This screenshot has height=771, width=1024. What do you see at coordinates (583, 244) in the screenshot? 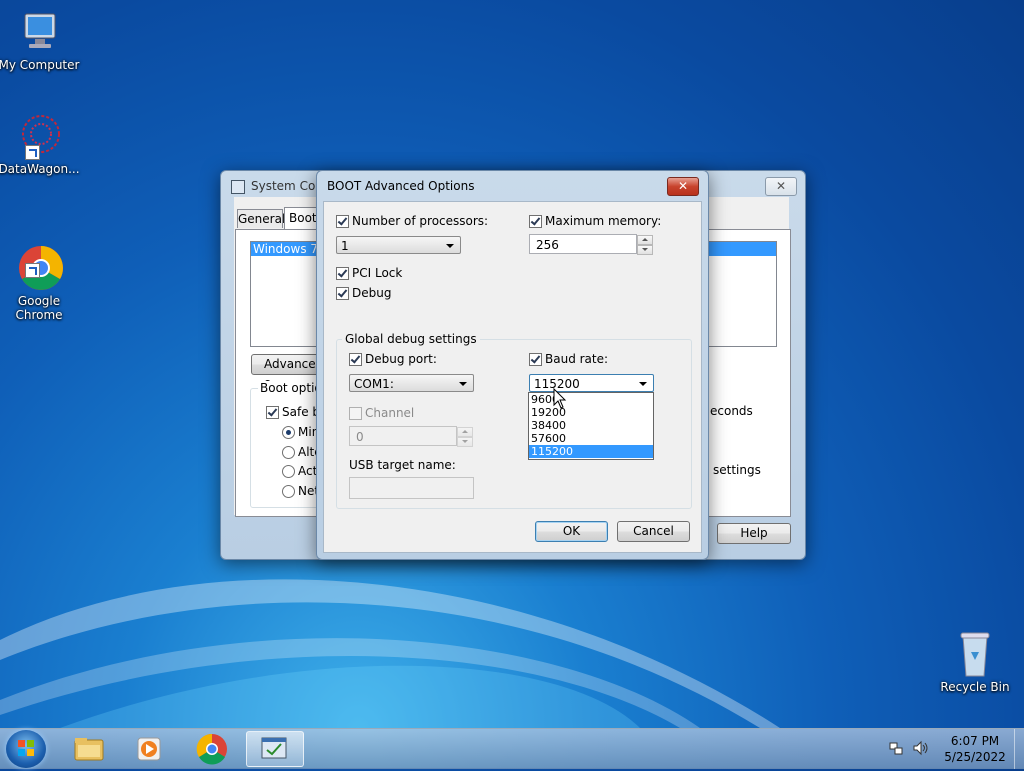
I see `maximum-memory-input: 256` at bounding box center [583, 244].